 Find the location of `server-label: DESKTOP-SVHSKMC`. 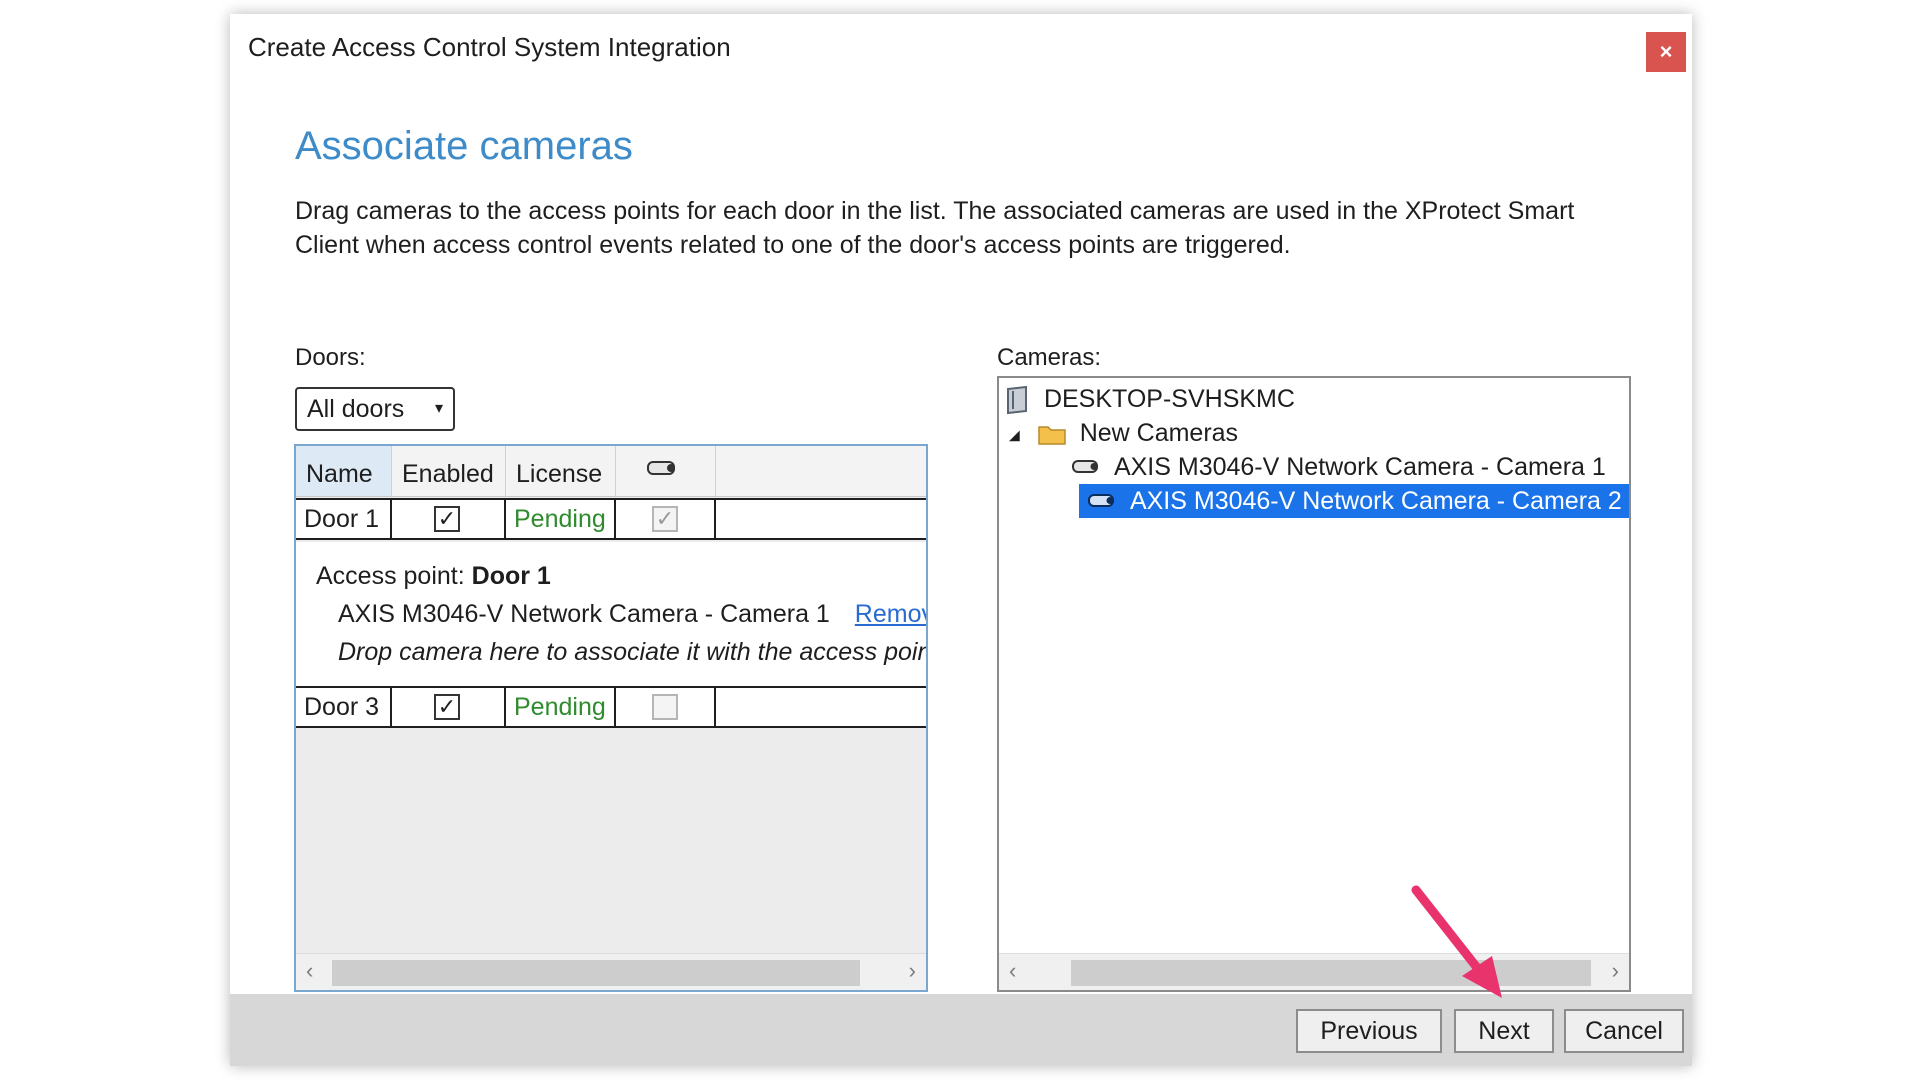

server-label: DESKTOP-SVHSKMC is located at coordinates (1169, 399).